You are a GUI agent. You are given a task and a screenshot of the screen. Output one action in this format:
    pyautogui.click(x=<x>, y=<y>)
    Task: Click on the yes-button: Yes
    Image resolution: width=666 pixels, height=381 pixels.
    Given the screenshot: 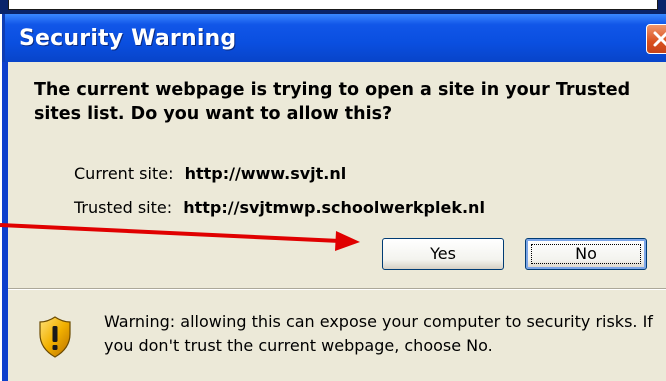 What is the action you would take?
    pyautogui.click(x=443, y=254)
    